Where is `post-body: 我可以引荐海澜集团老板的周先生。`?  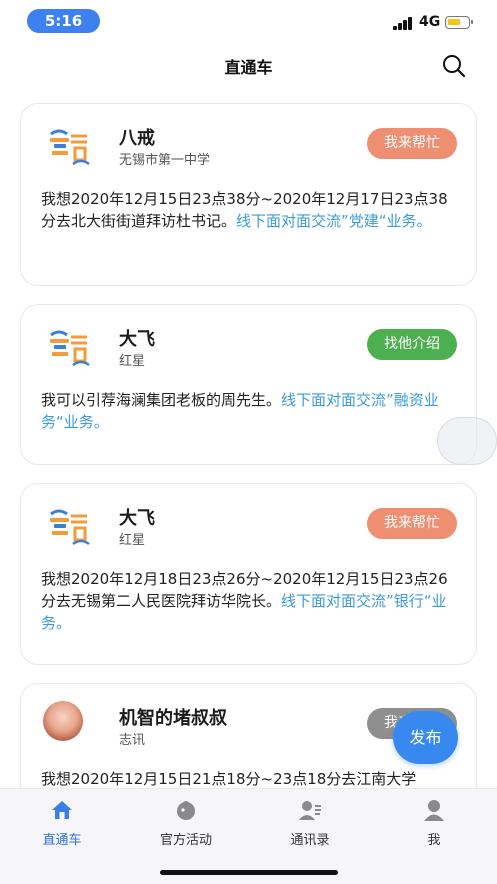
post-body: 我可以引荐海澜集团老板的周先生。 is located at coordinates (161, 400).